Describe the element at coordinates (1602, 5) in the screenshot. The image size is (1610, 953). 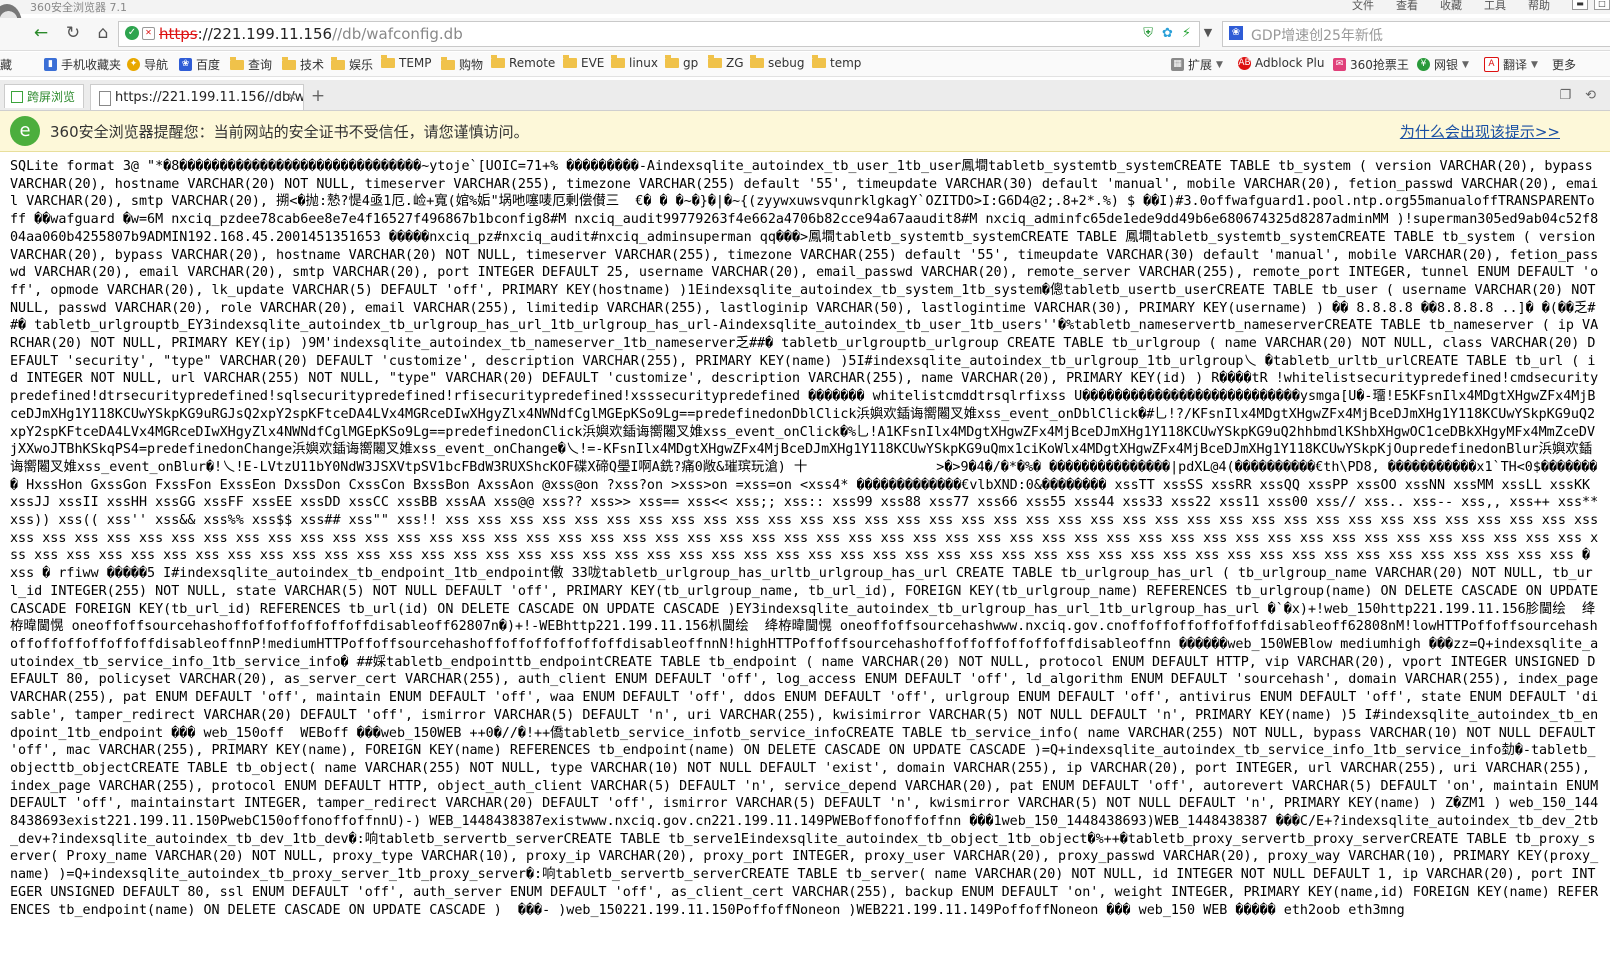
I see `maximize-button: □` at that location.